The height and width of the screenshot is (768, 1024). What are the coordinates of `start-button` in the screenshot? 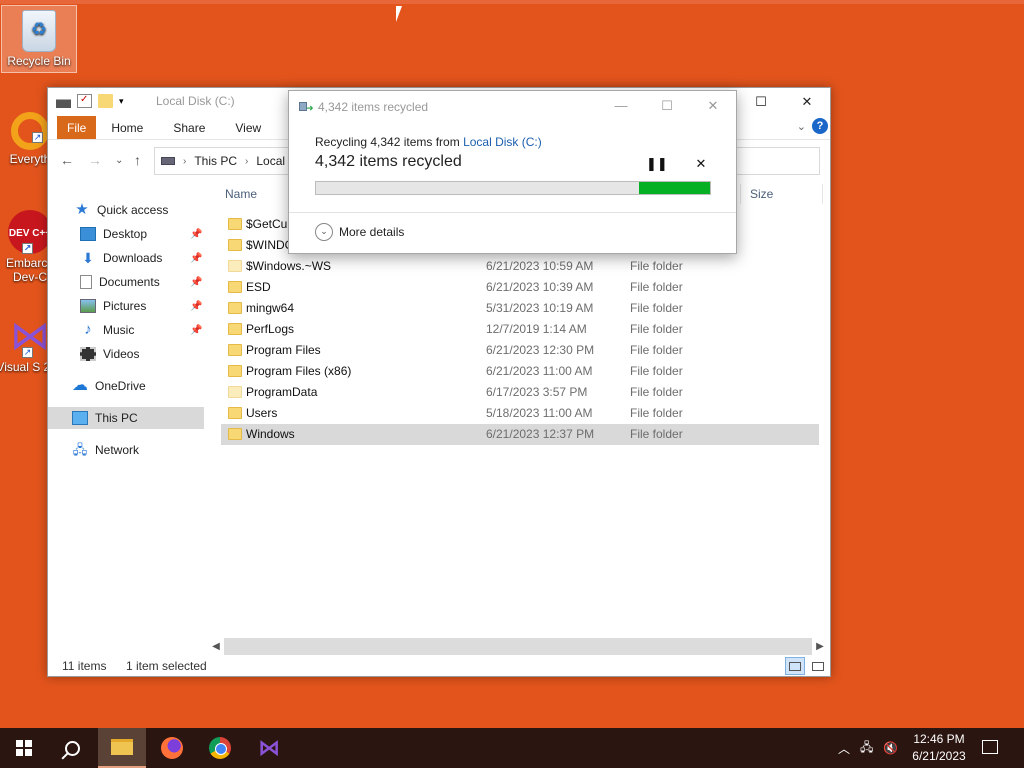 It's located at (24, 748).